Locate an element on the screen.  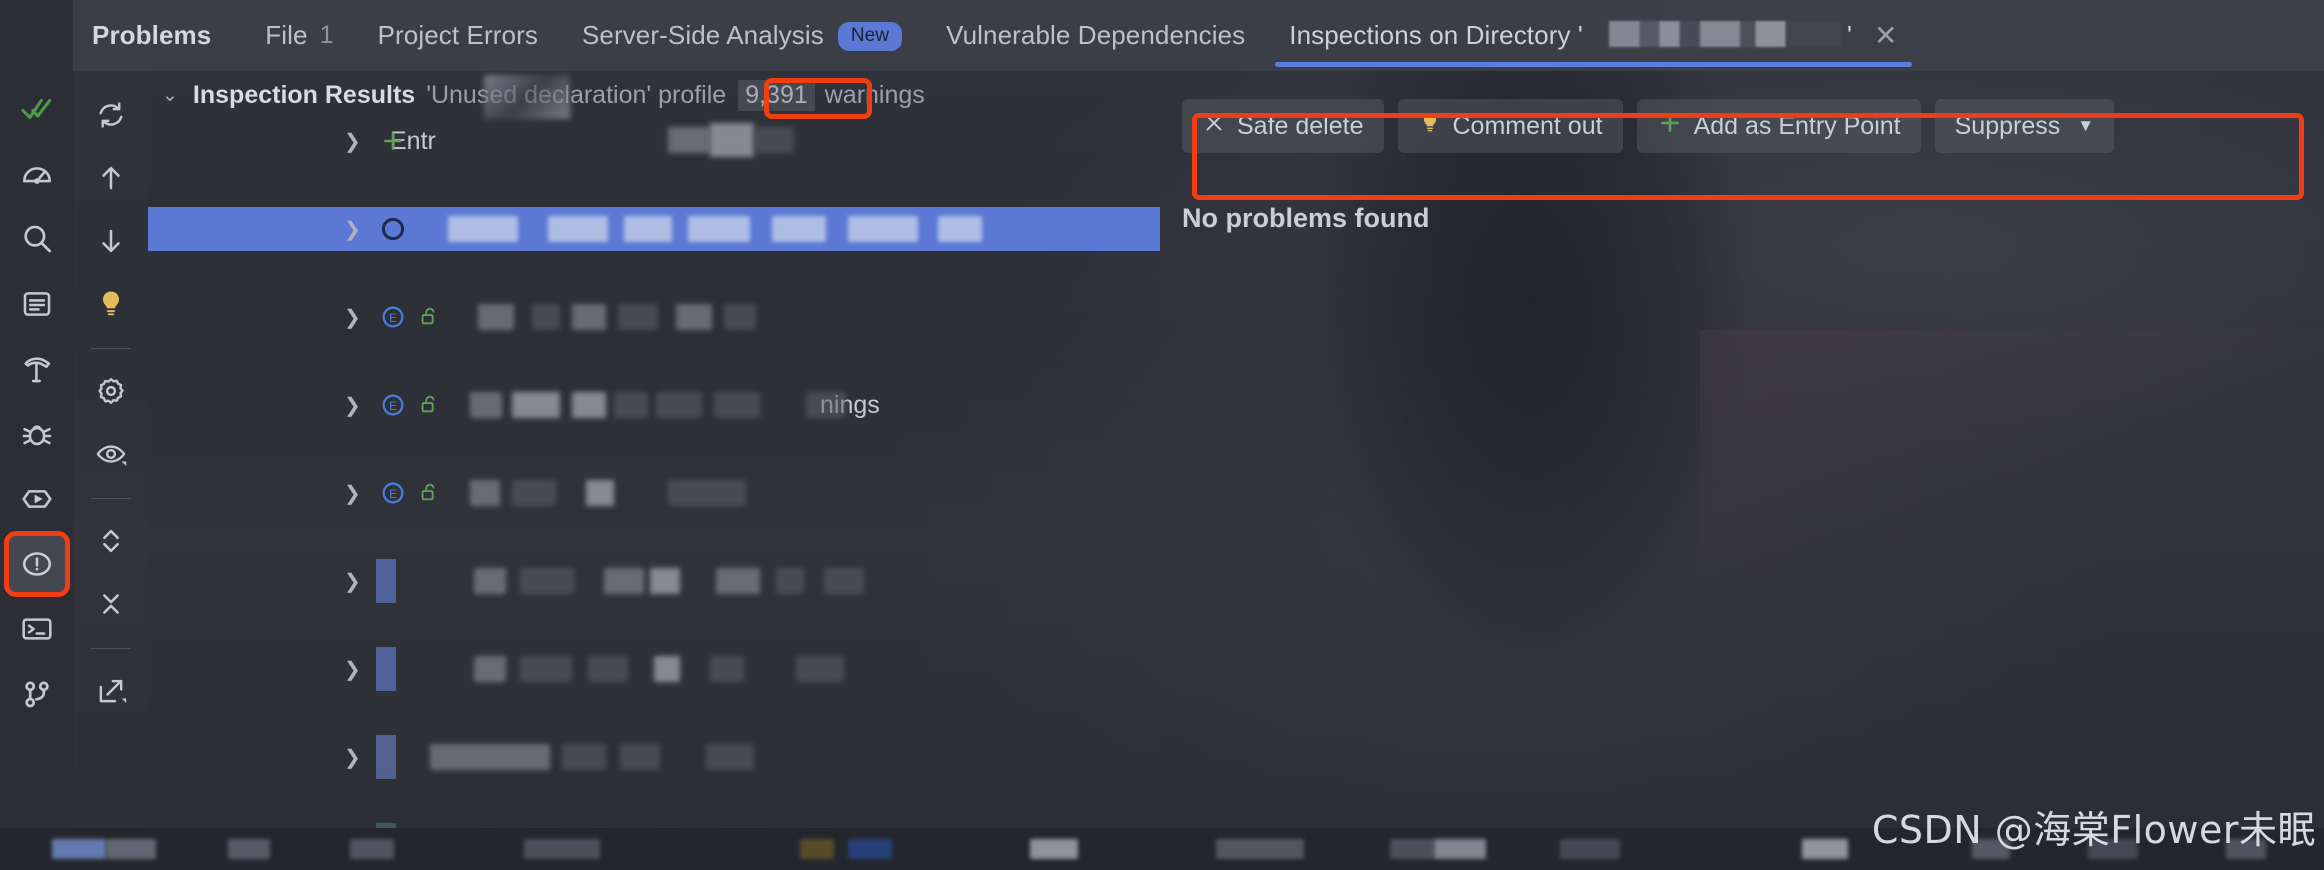
tab-inspections-suffix: ' is located at coordinates (1849, 35).